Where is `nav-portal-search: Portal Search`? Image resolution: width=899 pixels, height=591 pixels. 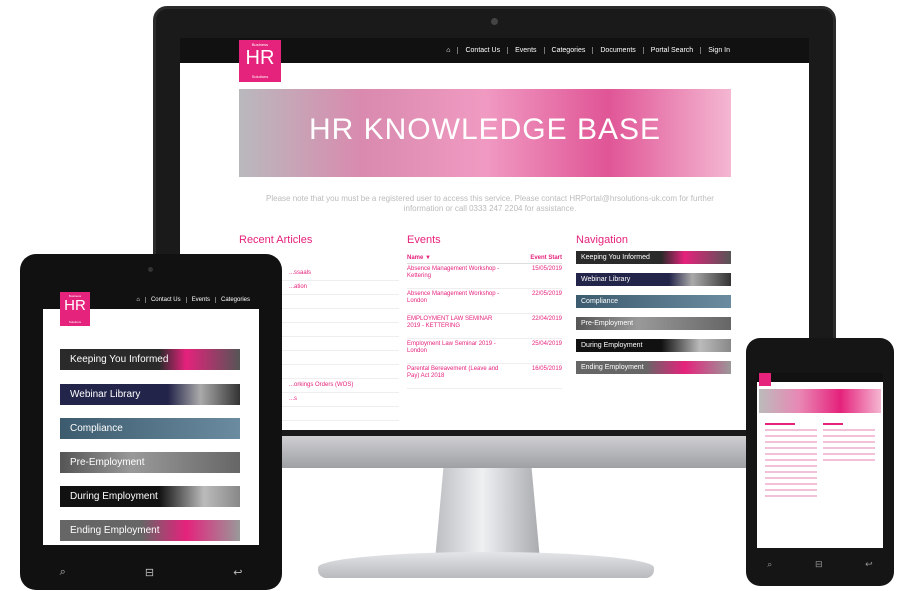 nav-portal-search: Portal Search is located at coordinates (671, 50).